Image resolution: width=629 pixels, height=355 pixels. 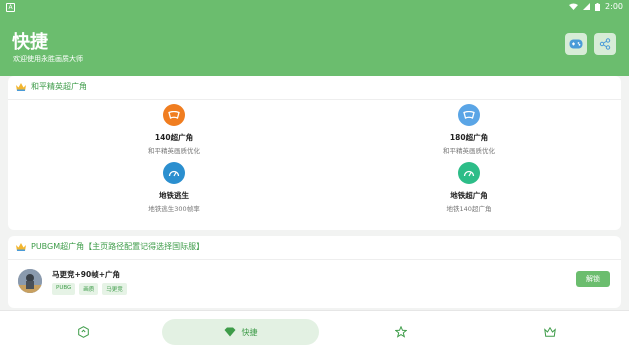 What do you see at coordinates (10, 7) in the screenshot?
I see `notification-icon: A` at bounding box center [10, 7].